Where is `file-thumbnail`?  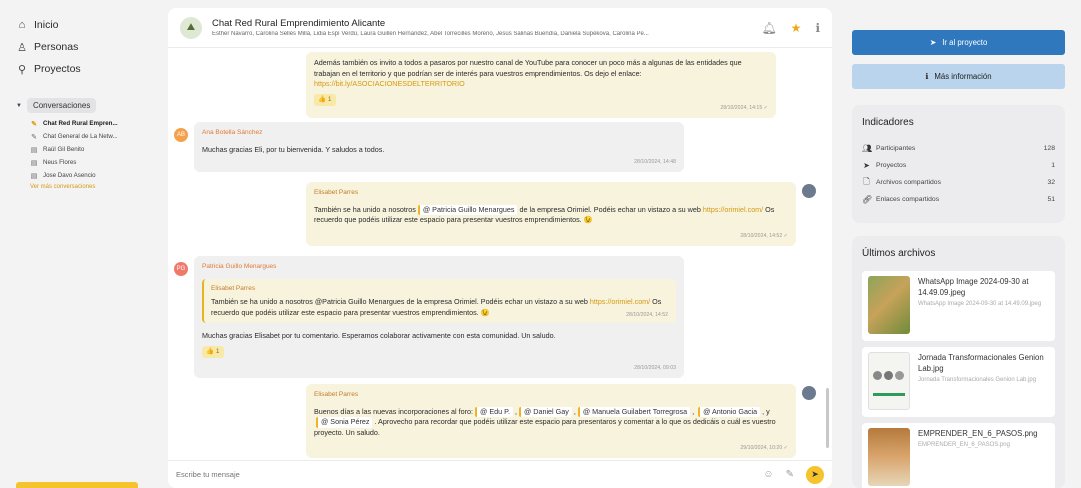 file-thumbnail is located at coordinates (889, 305).